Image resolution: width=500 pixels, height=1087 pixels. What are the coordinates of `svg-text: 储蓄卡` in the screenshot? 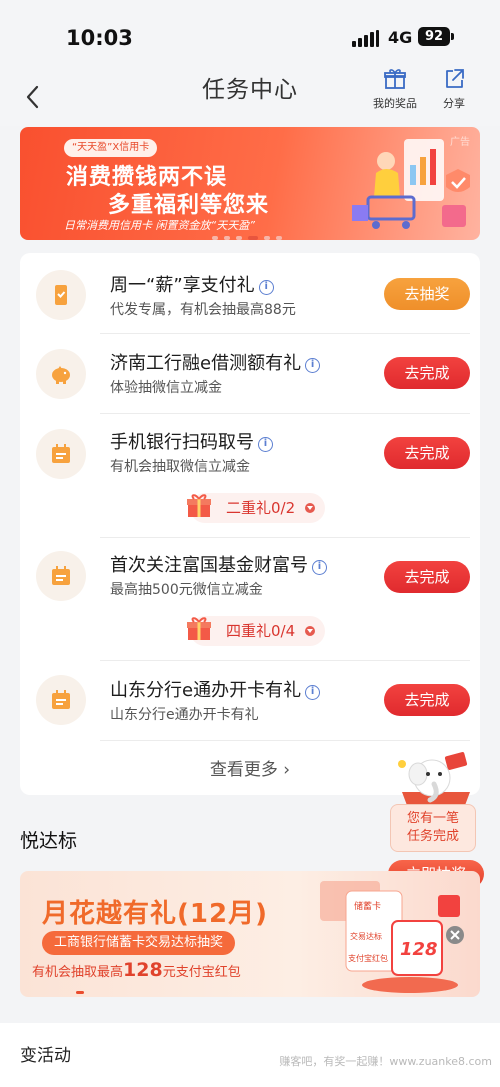 It's located at (367, 906).